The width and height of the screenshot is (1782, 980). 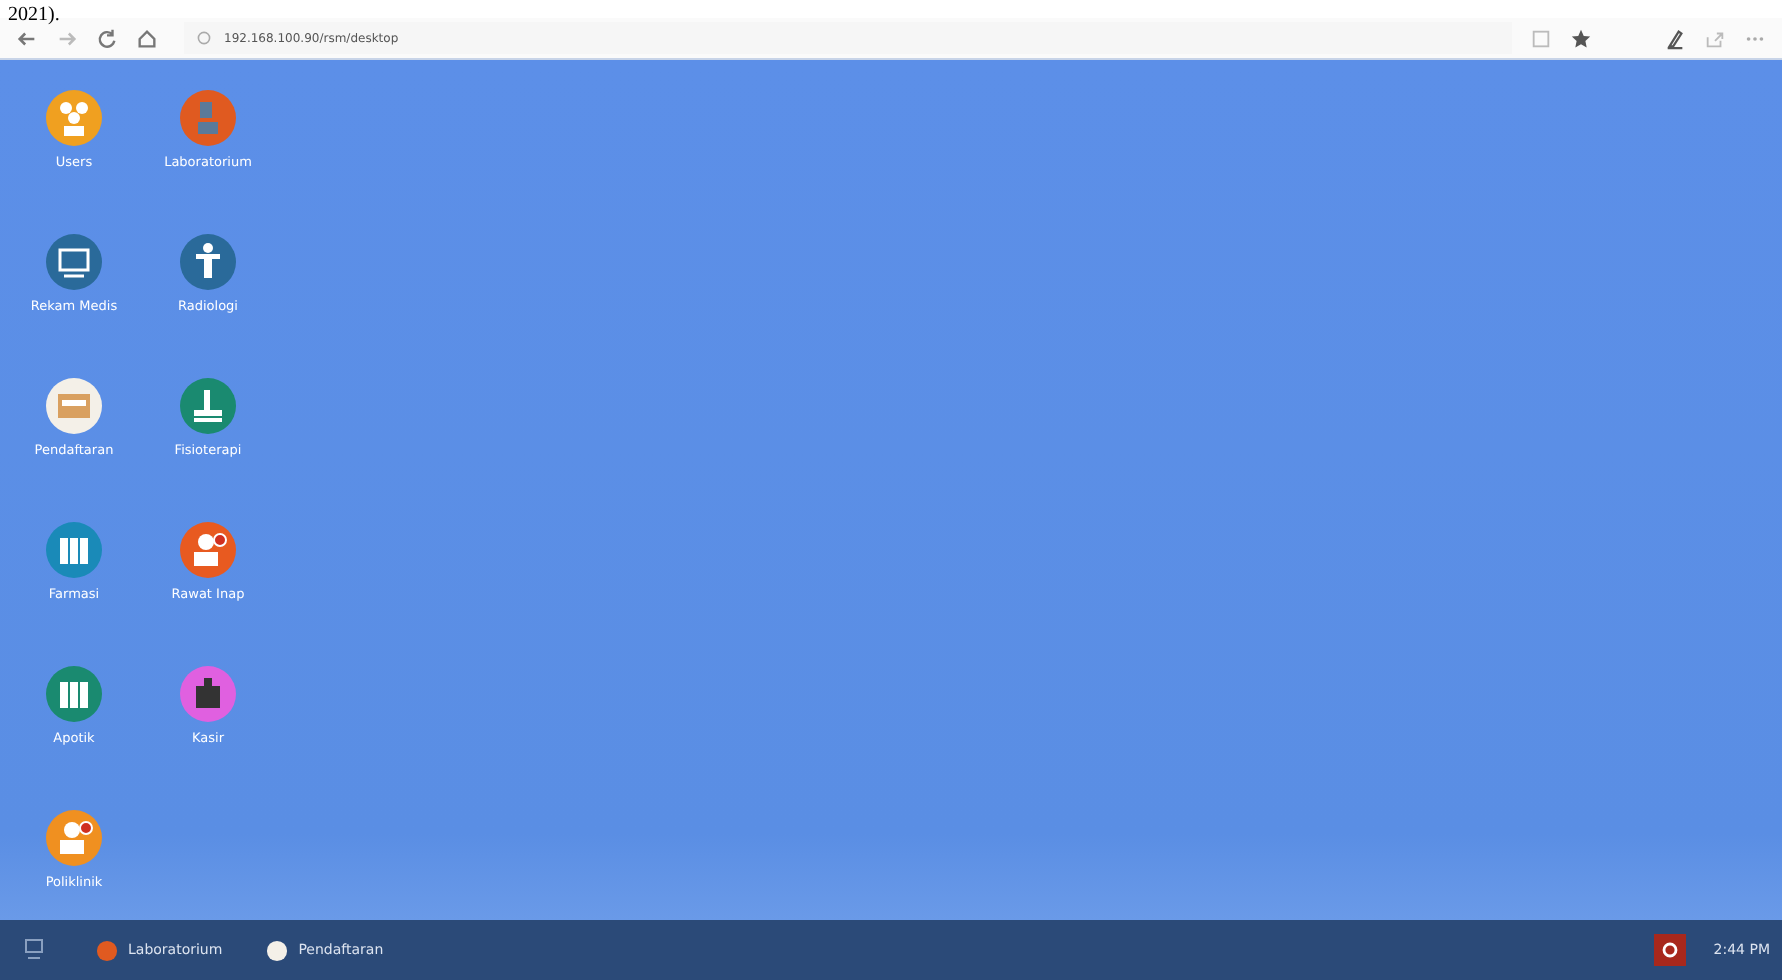 What do you see at coordinates (1669, 950) in the screenshot?
I see `power-icon` at bounding box center [1669, 950].